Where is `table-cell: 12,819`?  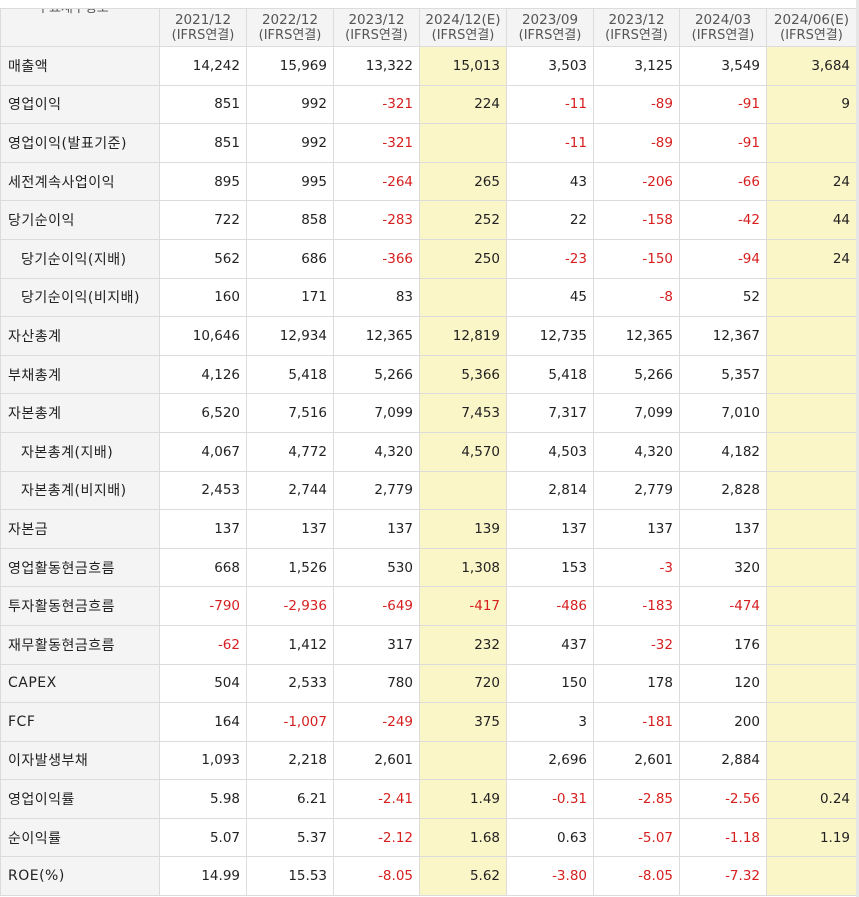
table-cell: 12,819 is located at coordinates (463, 336).